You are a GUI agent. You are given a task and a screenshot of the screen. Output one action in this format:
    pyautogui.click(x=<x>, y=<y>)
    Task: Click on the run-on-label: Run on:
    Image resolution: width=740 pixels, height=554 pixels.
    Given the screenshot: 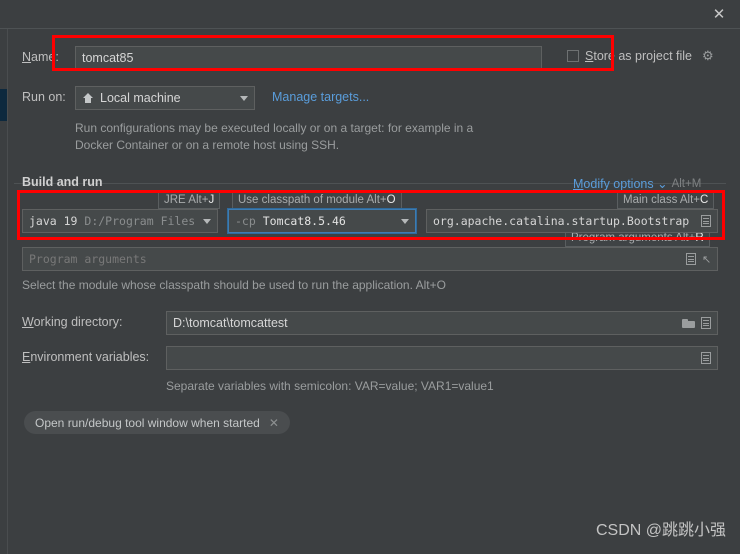 What is the action you would take?
    pyautogui.click(x=44, y=97)
    